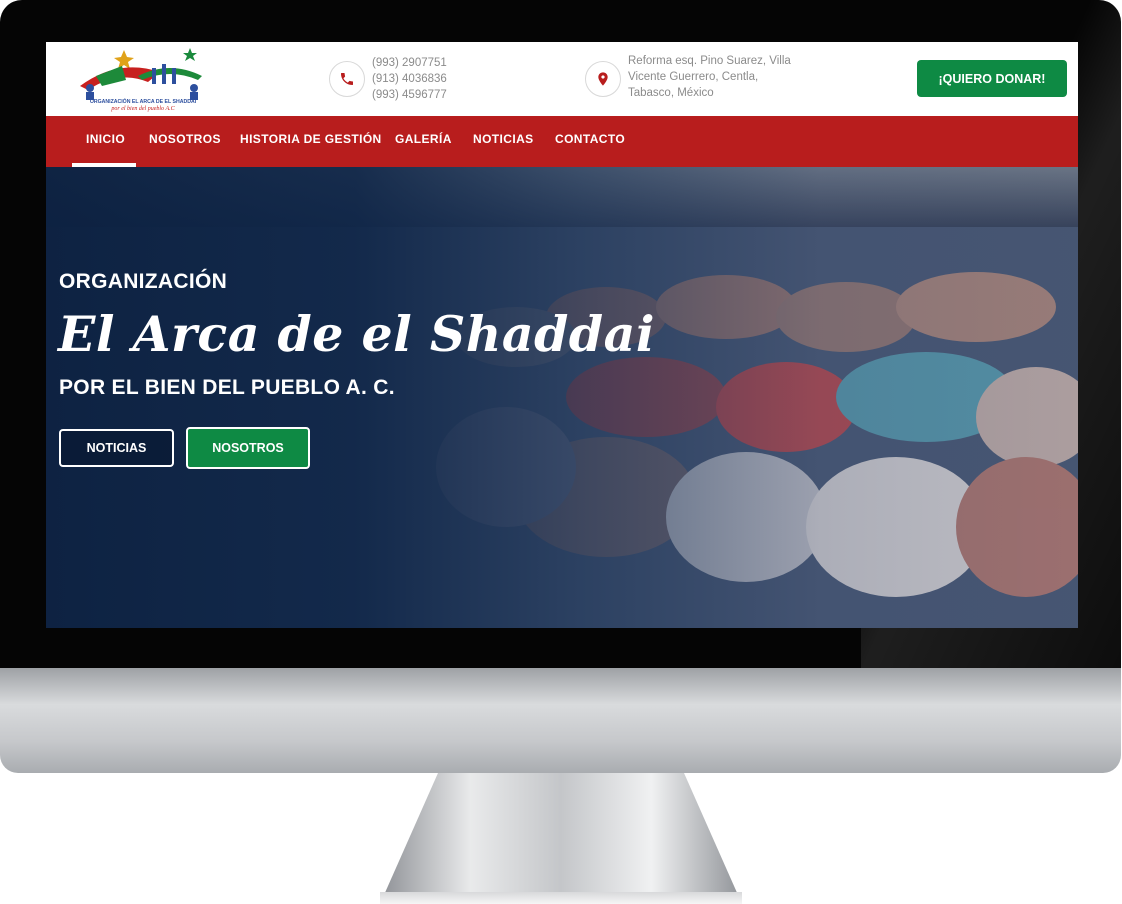 This screenshot has height=904, width=1122. What do you see at coordinates (356, 334) in the screenshot?
I see `hero-title: El Arca de el Shaddai` at bounding box center [356, 334].